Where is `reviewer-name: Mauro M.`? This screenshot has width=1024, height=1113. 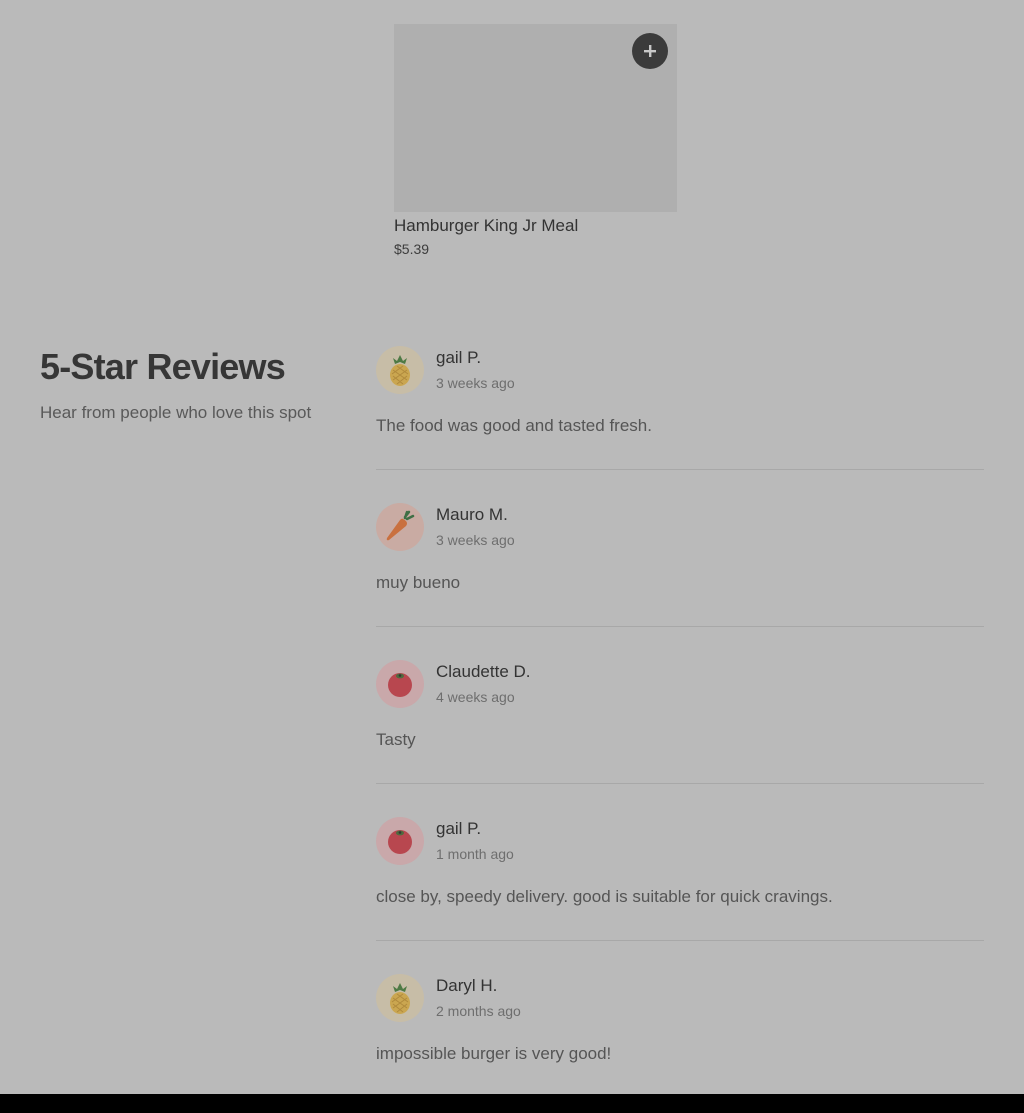
reviewer-name: Mauro M. is located at coordinates (472, 514).